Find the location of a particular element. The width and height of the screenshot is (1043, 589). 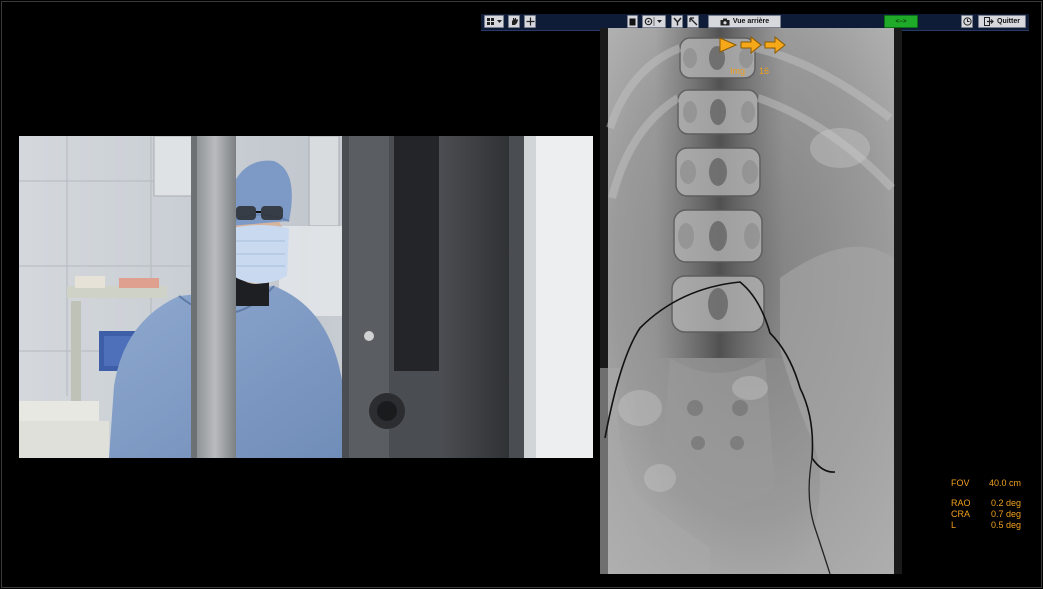

hand-tool-button is located at coordinates (514, 21).